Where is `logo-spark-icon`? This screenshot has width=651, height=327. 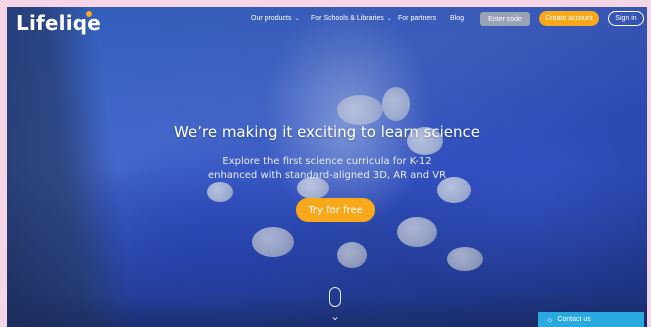 logo-spark-icon is located at coordinates (89, 14).